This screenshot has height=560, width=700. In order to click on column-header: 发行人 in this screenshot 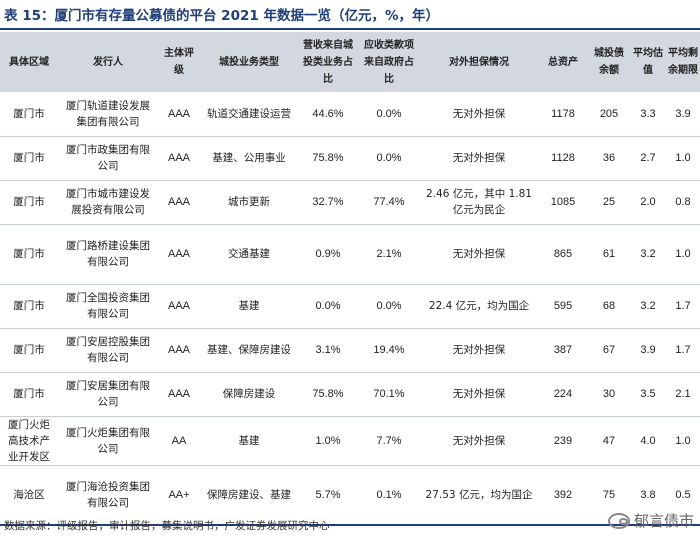, I will do `click(108, 62)`.